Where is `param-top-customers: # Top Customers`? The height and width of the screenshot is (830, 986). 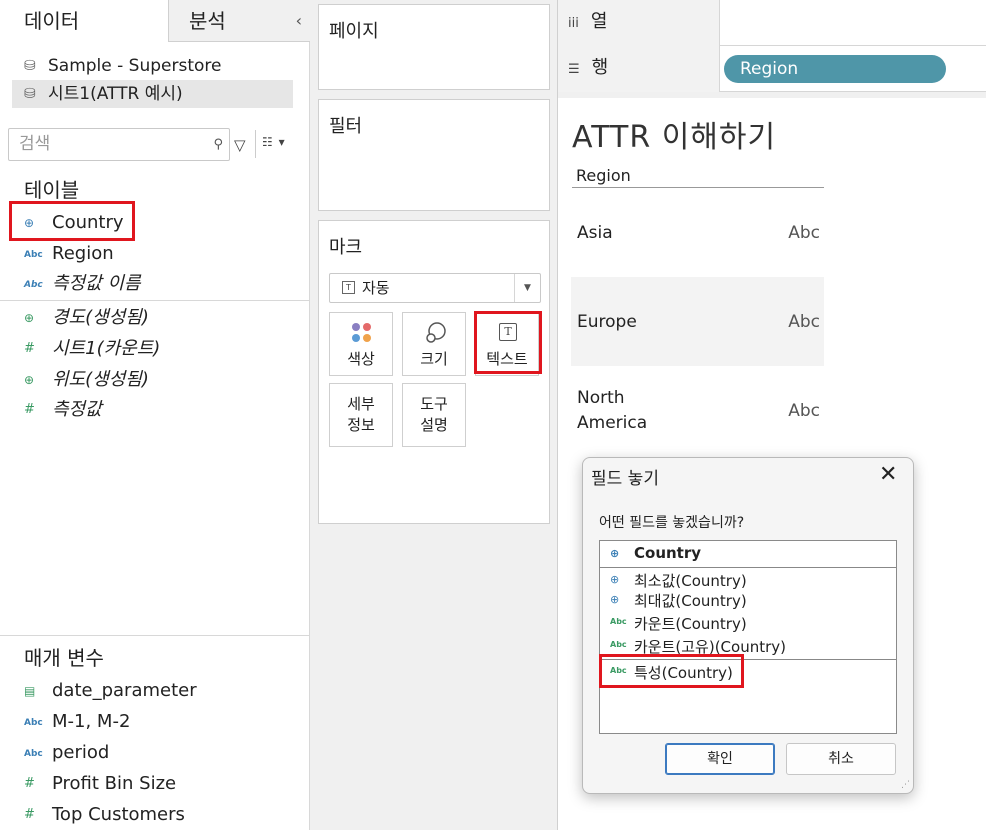 param-top-customers: # Top Customers is located at coordinates (104, 815).